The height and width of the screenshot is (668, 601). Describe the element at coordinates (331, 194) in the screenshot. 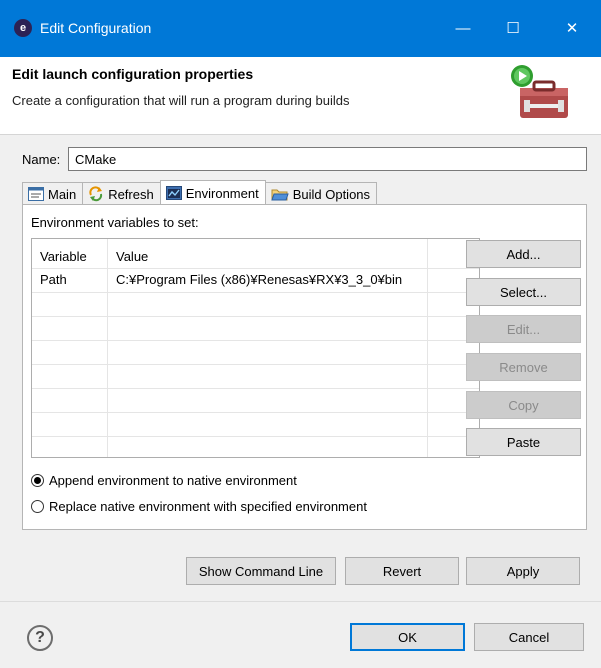

I see `tab-label: Build Options` at that location.